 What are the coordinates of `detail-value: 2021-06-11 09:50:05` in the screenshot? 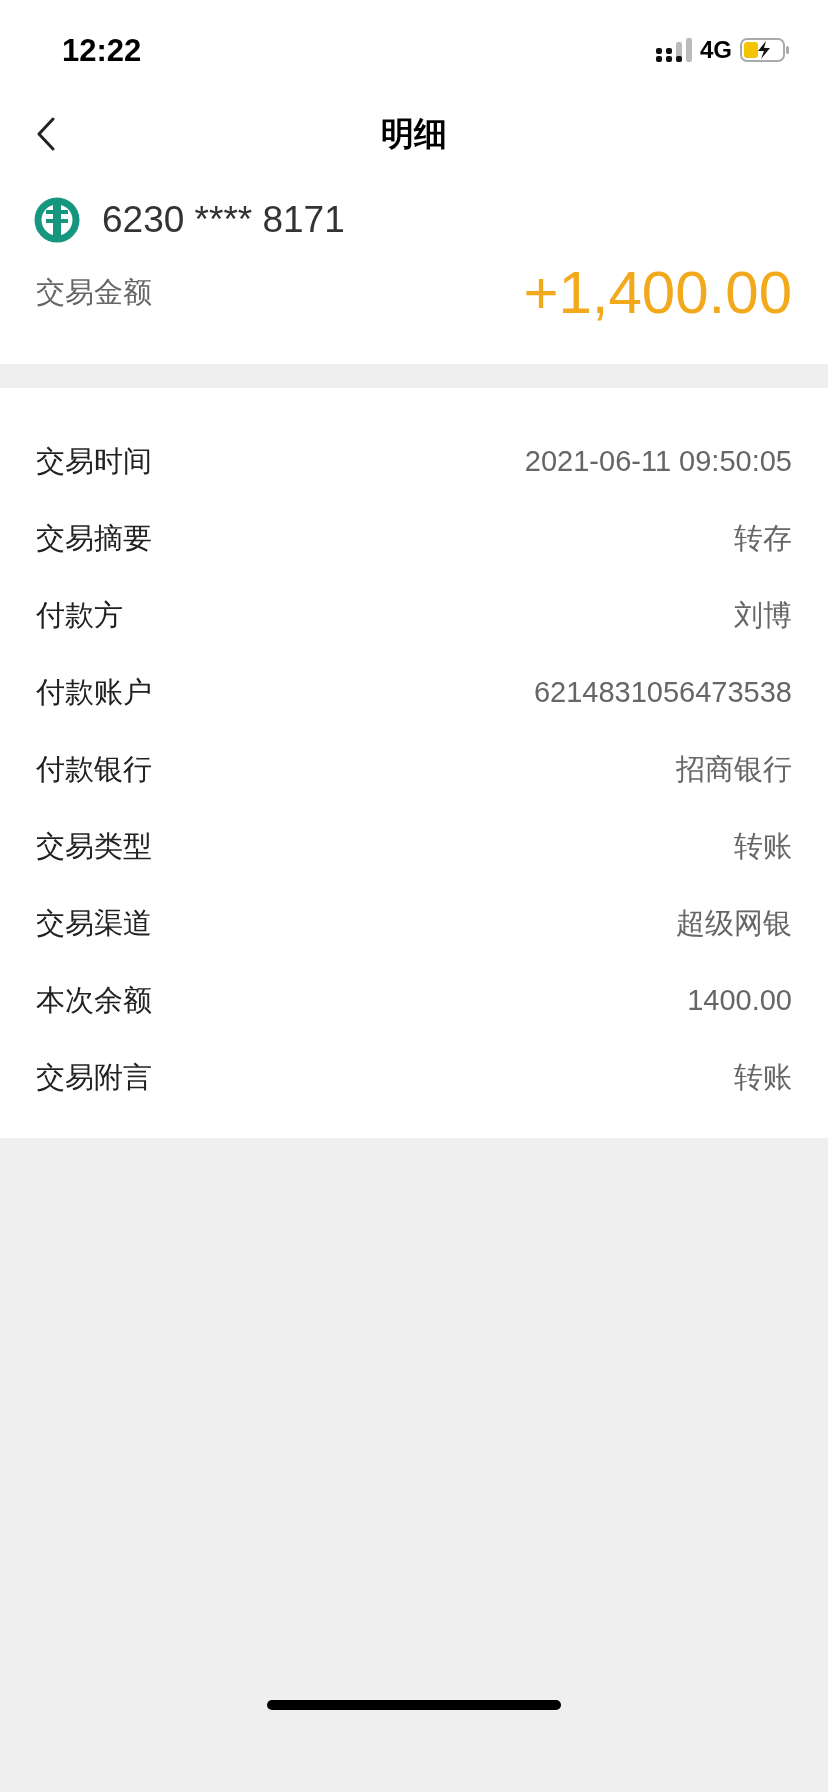 It's located at (658, 461).